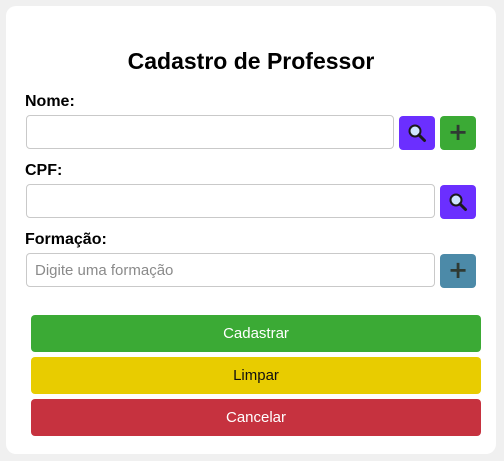 The width and height of the screenshot is (504, 461). I want to click on nome-search-button, so click(417, 133).